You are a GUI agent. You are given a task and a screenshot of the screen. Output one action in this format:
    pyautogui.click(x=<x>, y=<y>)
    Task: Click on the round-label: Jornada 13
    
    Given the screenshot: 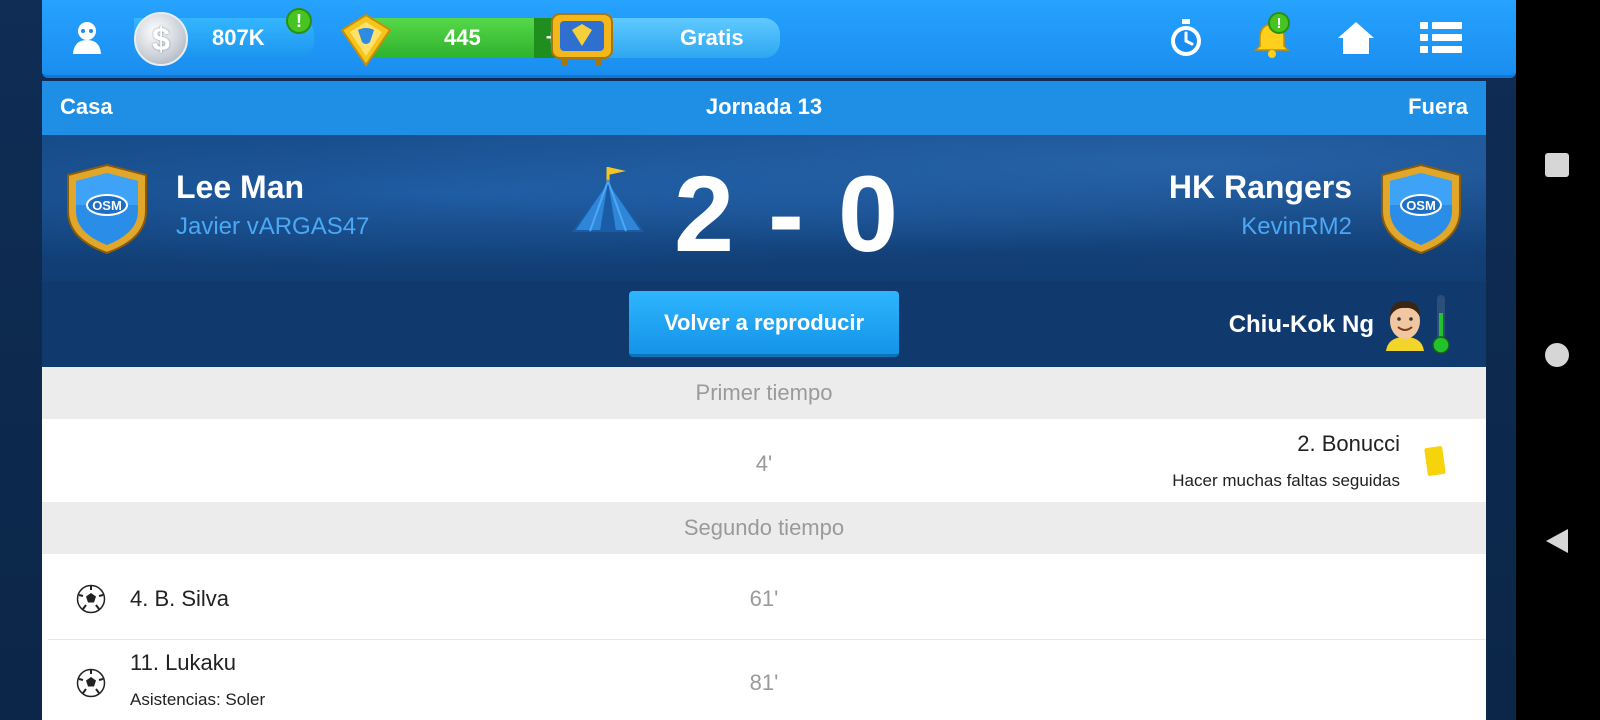 What is the action you would take?
    pyautogui.click(x=764, y=106)
    